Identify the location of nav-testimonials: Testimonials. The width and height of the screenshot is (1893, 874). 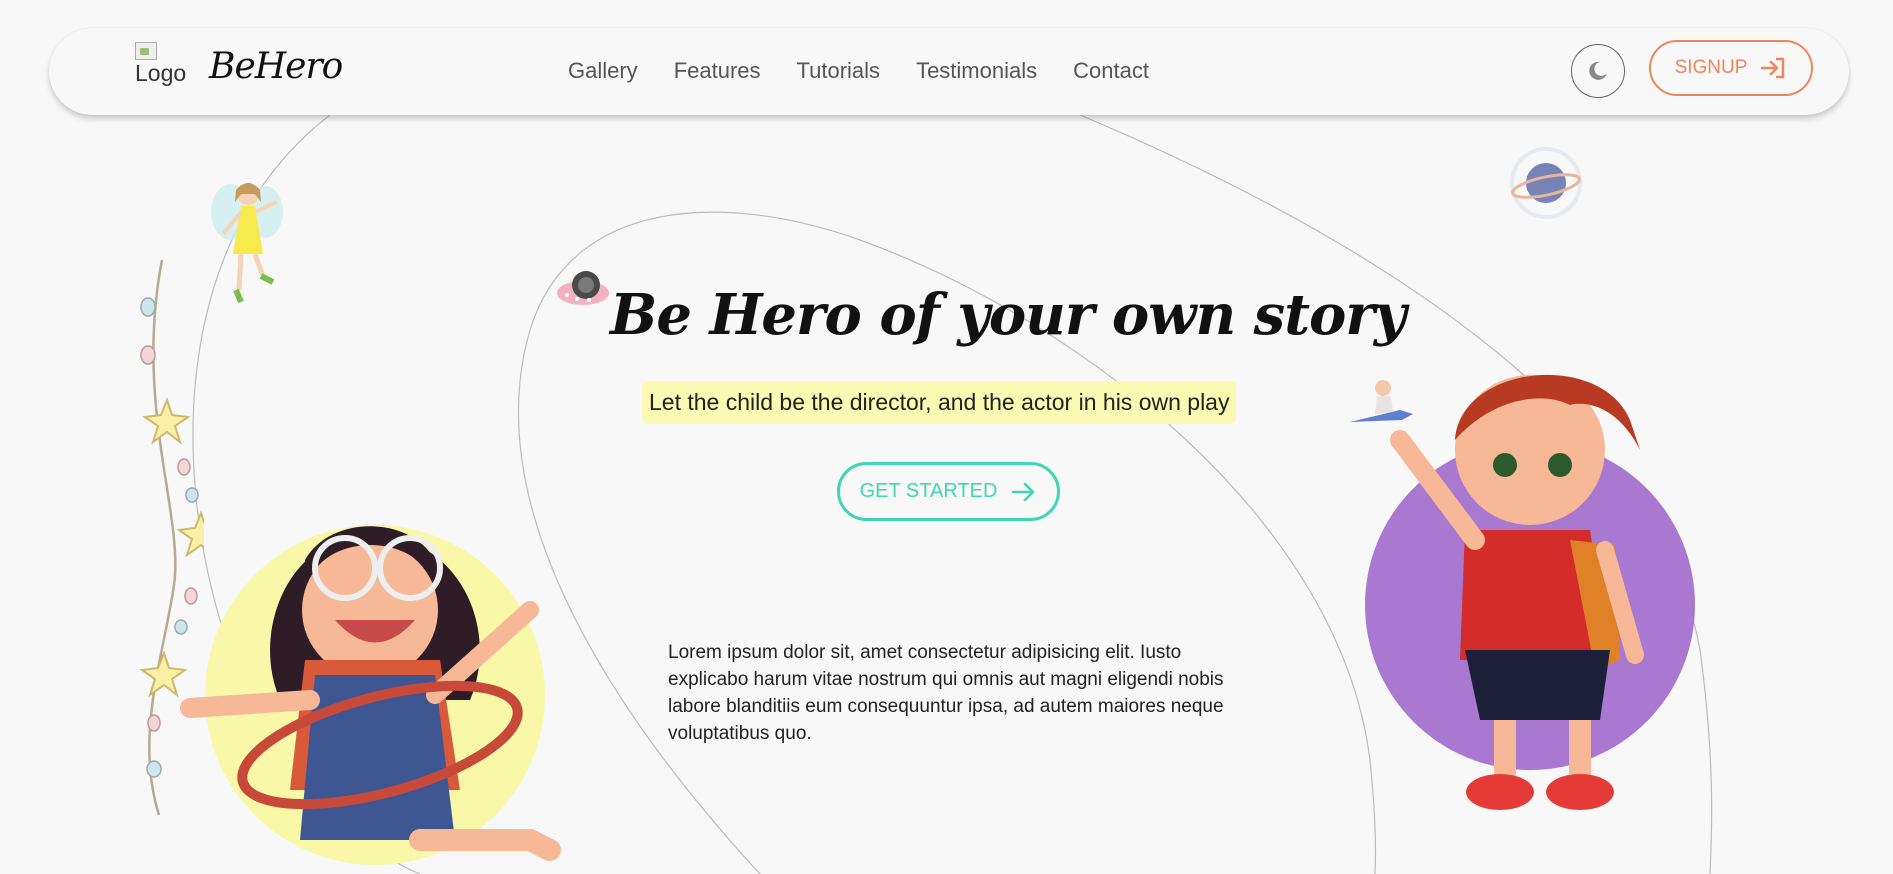
(976, 71).